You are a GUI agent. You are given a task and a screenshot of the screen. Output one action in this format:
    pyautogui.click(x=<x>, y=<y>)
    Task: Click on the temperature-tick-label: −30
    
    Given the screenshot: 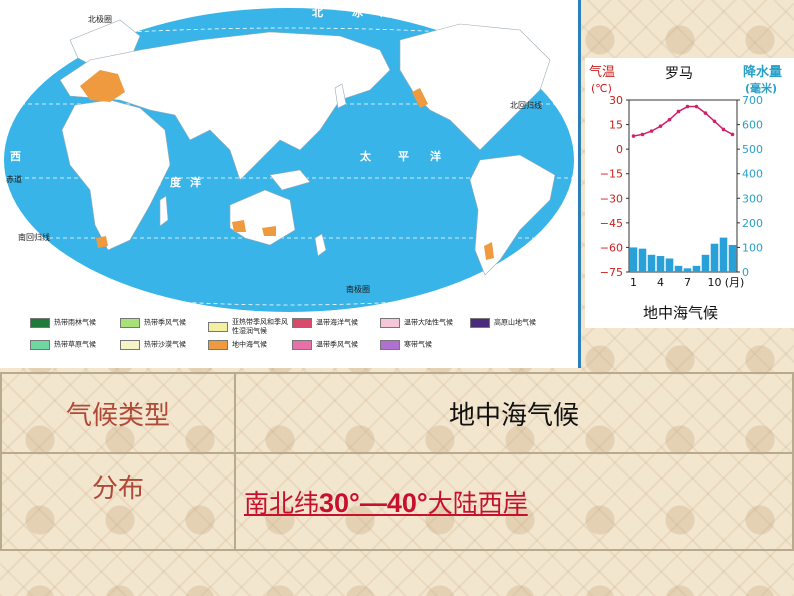 What is the action you would take?
    pyautogui.click(x=611, y=198)
    